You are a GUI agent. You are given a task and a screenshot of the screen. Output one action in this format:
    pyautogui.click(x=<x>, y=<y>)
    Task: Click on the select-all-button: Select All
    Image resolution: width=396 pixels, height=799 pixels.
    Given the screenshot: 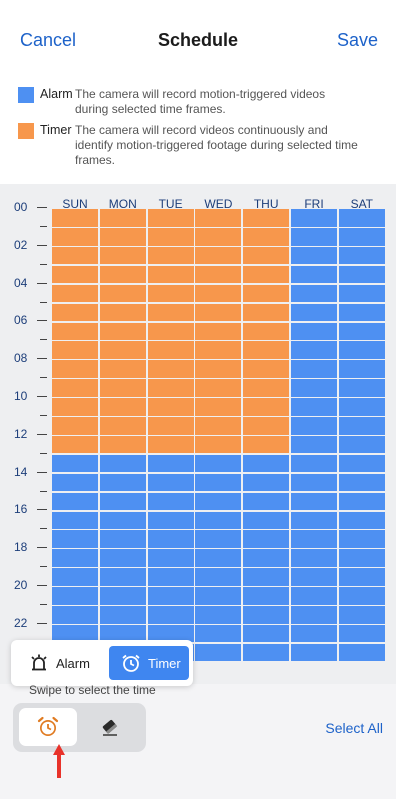 What is the action you would take?
    pyautogui.click(x=354, y=728)
    